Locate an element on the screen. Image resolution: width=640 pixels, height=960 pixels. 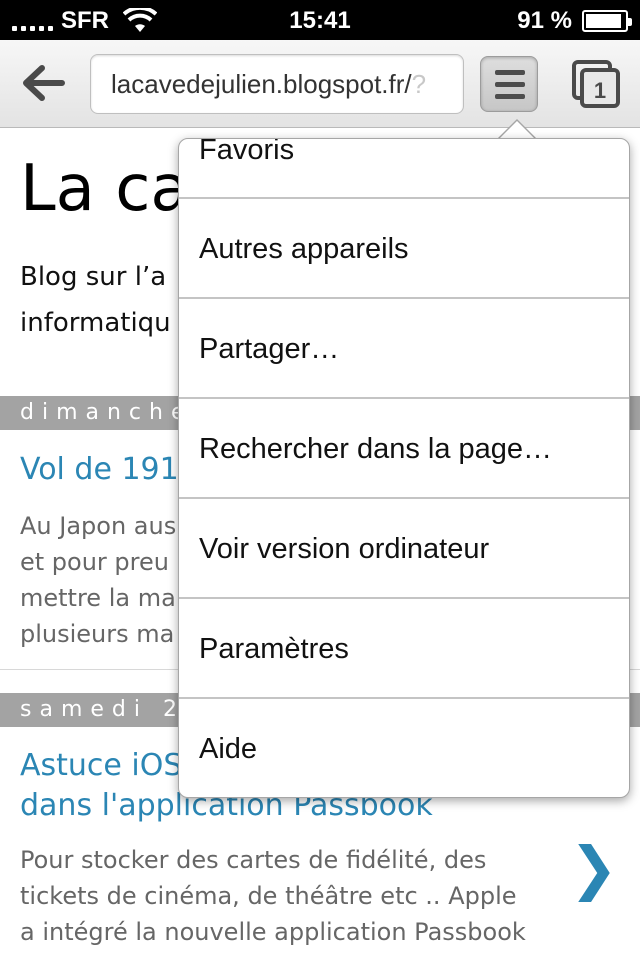
battery-percent: 91 % is located at coordinates (544, 20).